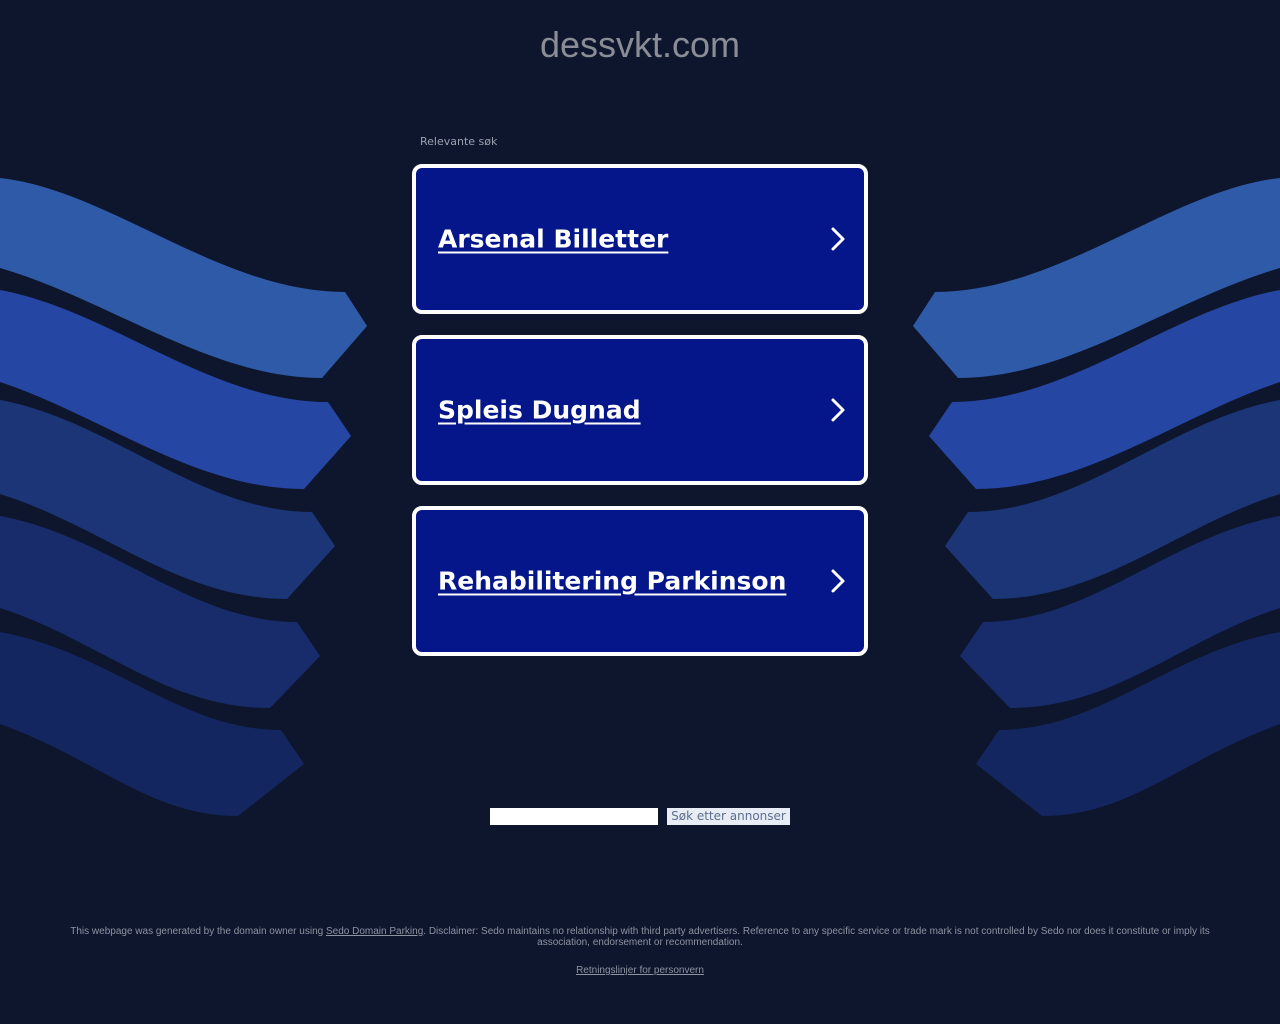  I want to click on related-link-arsenal-billetter: Arsenal Billetter, so click(640, 239).